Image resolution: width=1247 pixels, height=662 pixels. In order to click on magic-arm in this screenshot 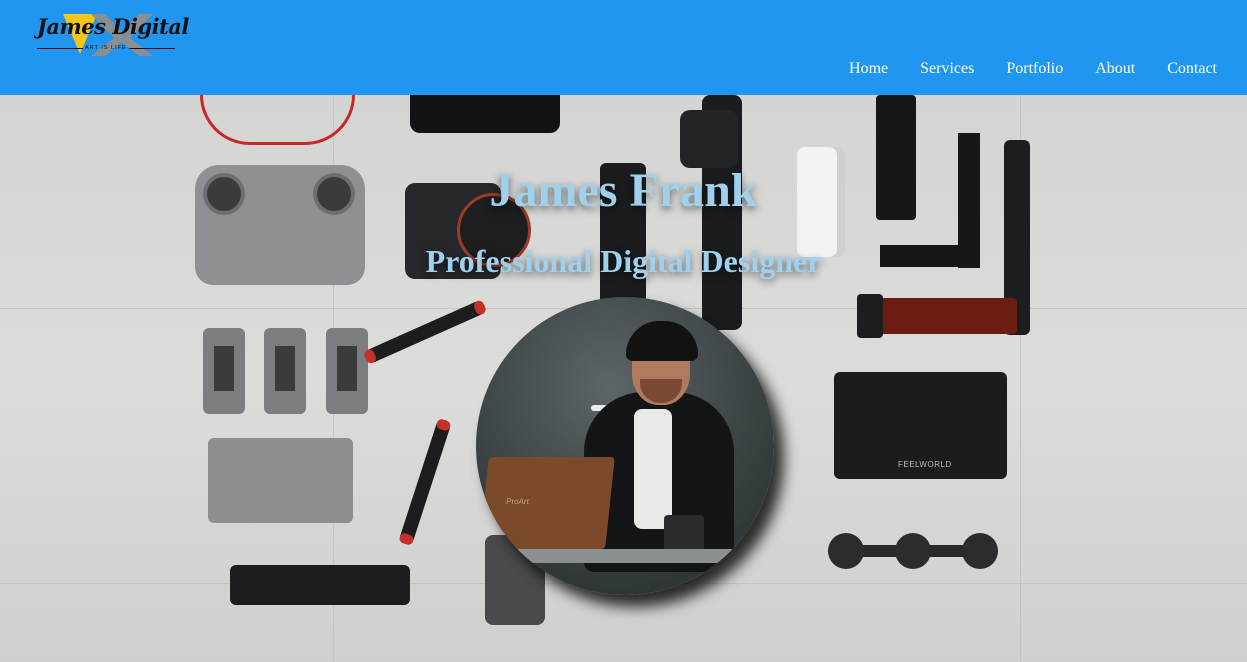, I will do `click(913, 552)`.